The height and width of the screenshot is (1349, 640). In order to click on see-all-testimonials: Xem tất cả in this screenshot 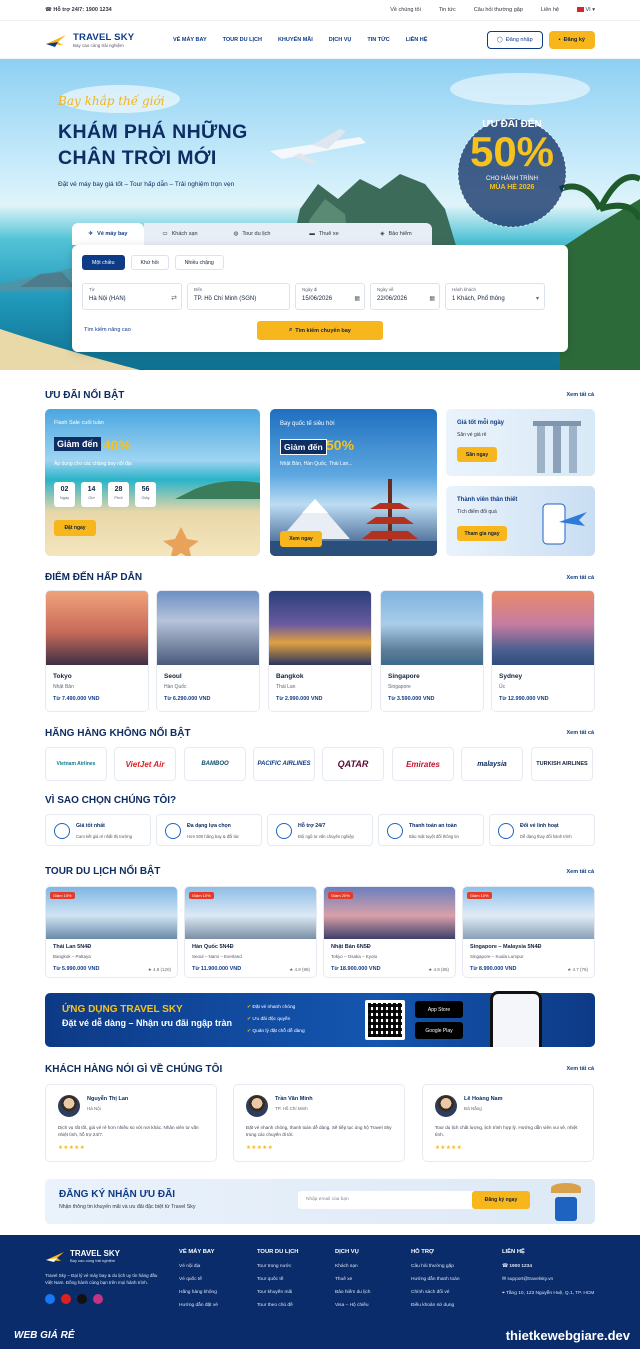, I will do `click(580, 1069)`.